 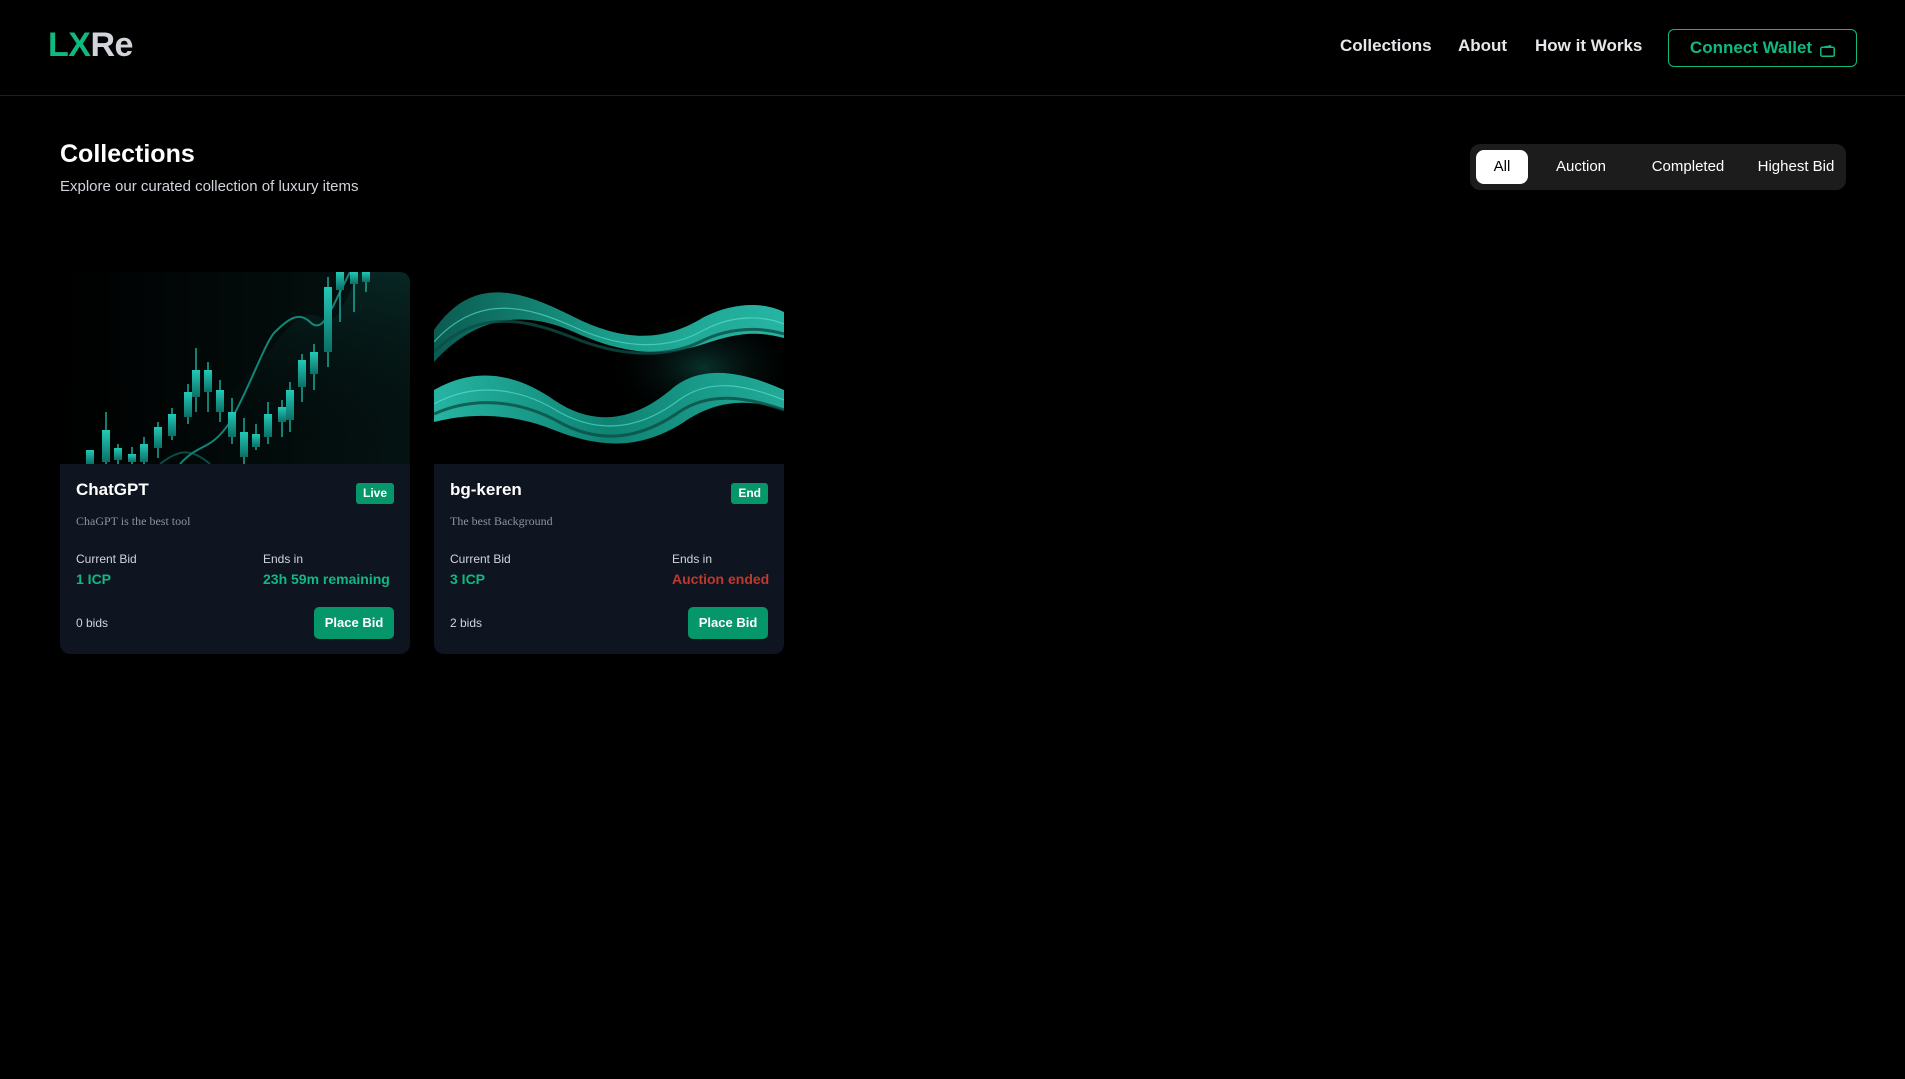 I want to click on logo-rest: Re, so click(x=111, y=45).